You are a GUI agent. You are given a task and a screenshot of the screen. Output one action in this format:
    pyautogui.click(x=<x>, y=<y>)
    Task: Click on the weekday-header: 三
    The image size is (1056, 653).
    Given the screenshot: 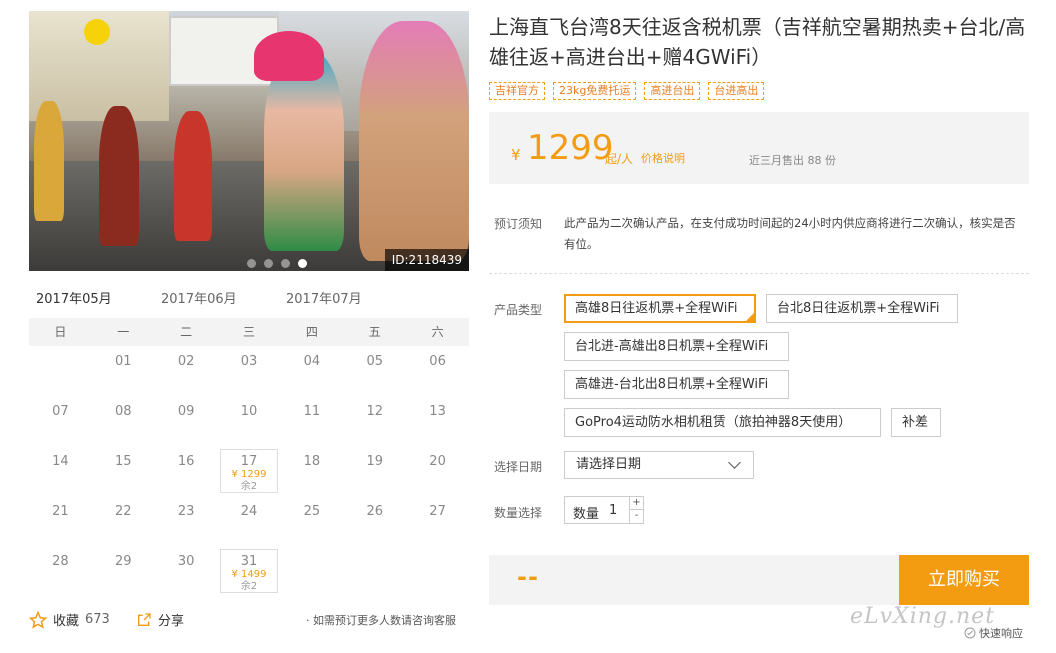 What is the action you would take?
    pyautogui.click(x=248, y=332)
    